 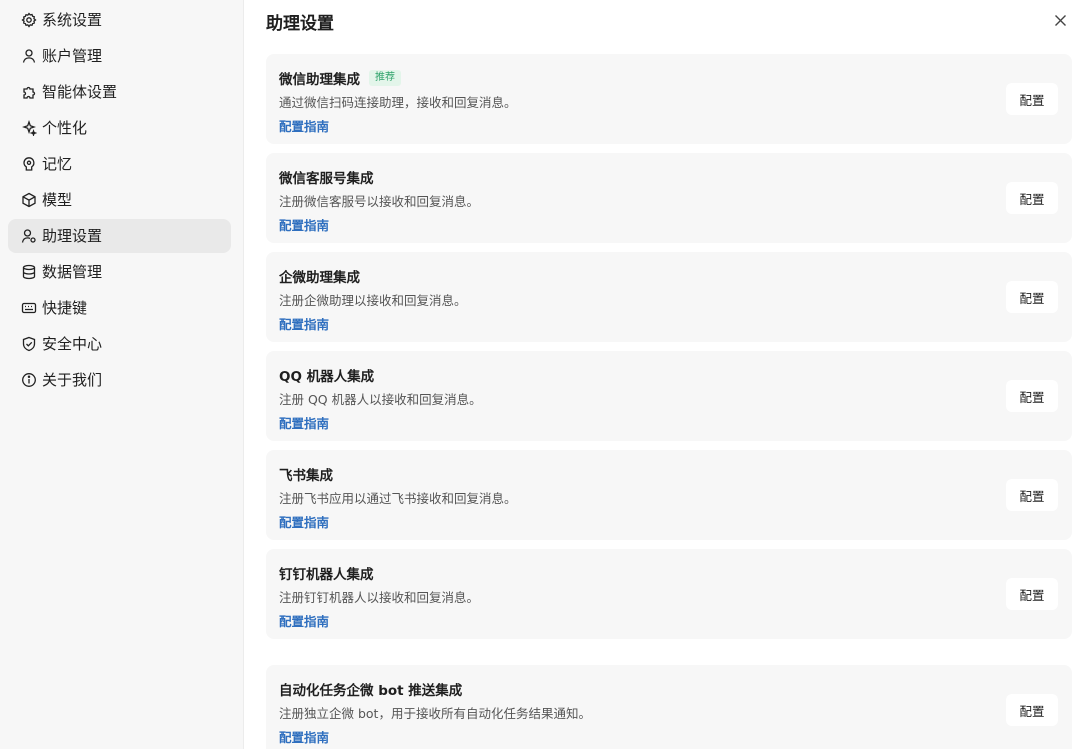 I want to click on sidebar-item-label: 智能体设置, so click(x=80, y=91).